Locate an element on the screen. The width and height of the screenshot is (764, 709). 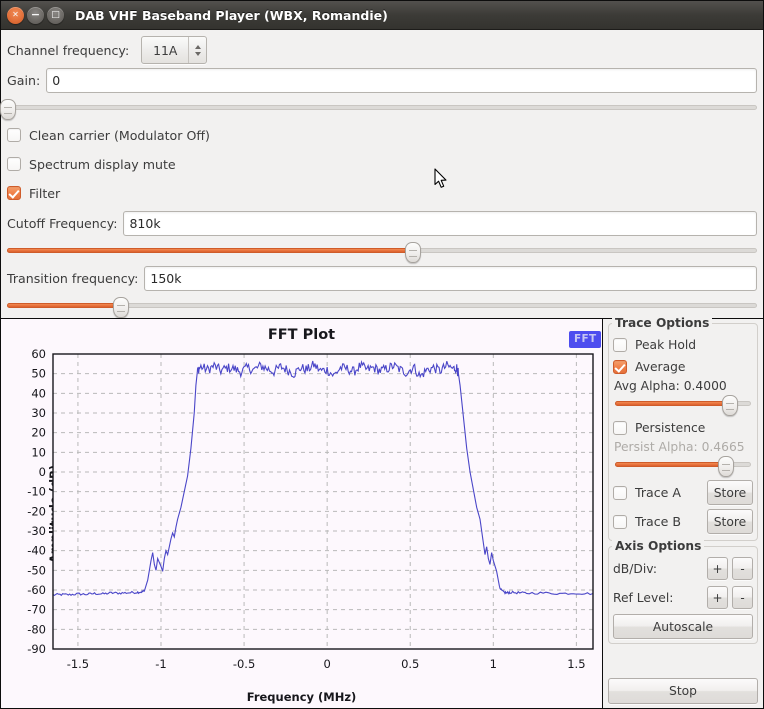
svg-text: 60 is located at coordinates (38, 354).